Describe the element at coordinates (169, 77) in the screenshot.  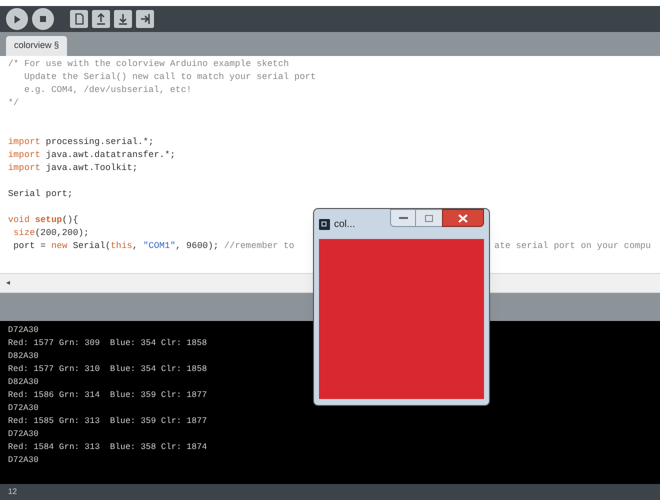
I see `code-line: Update the Serial() new call to match your serial port` at that location.